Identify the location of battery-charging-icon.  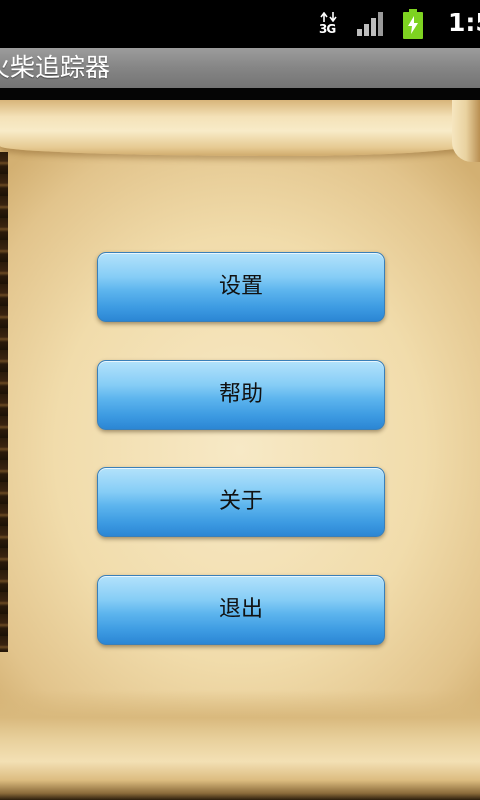
(413, 24).